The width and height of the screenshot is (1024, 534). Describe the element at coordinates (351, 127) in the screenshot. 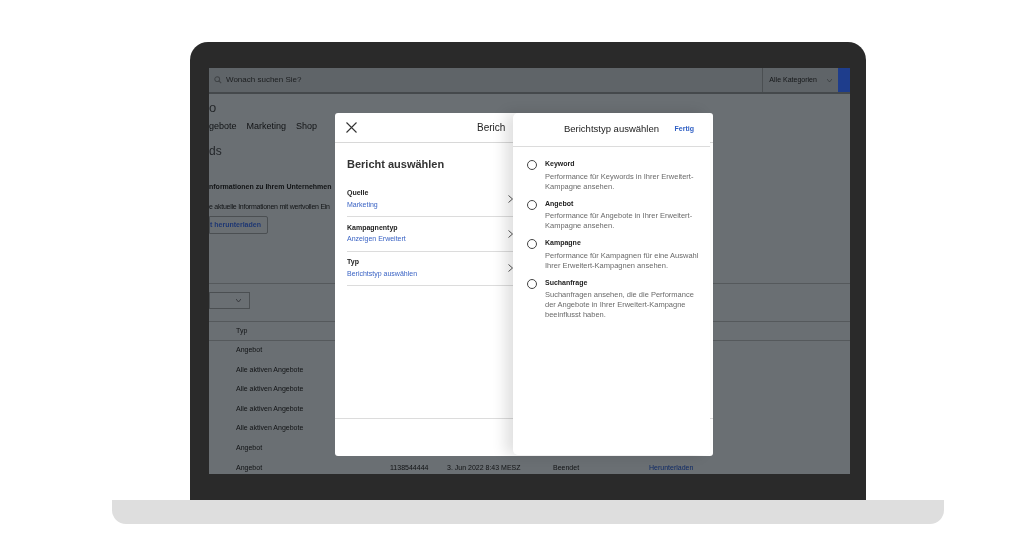

I see `close-icon` at that location.